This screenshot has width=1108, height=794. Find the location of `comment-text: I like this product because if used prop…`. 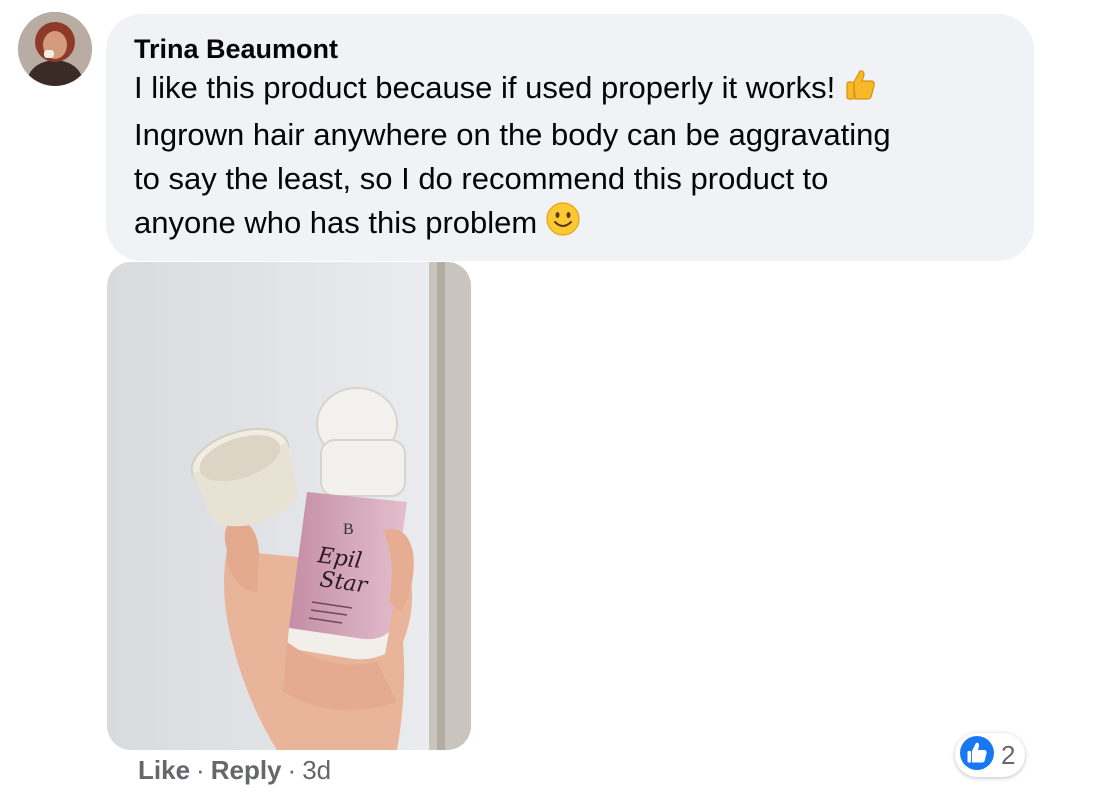

comment-text: I like this product because if used prop… is located at coordinates (485, 87).